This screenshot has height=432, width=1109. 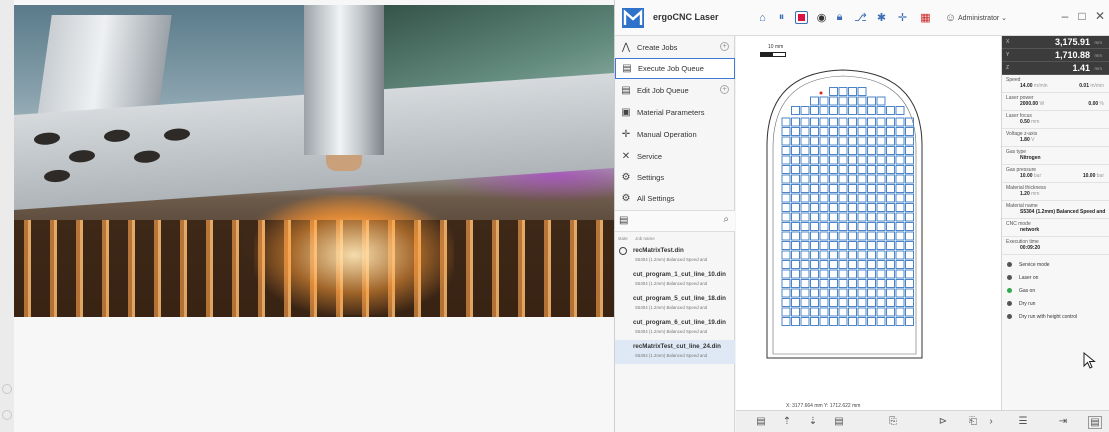 What do you see at coordinates (1055, 156) in the screenshot?
I see `param-gas-type: Gas type Nitrogen` at bounding box center [1055, 156].